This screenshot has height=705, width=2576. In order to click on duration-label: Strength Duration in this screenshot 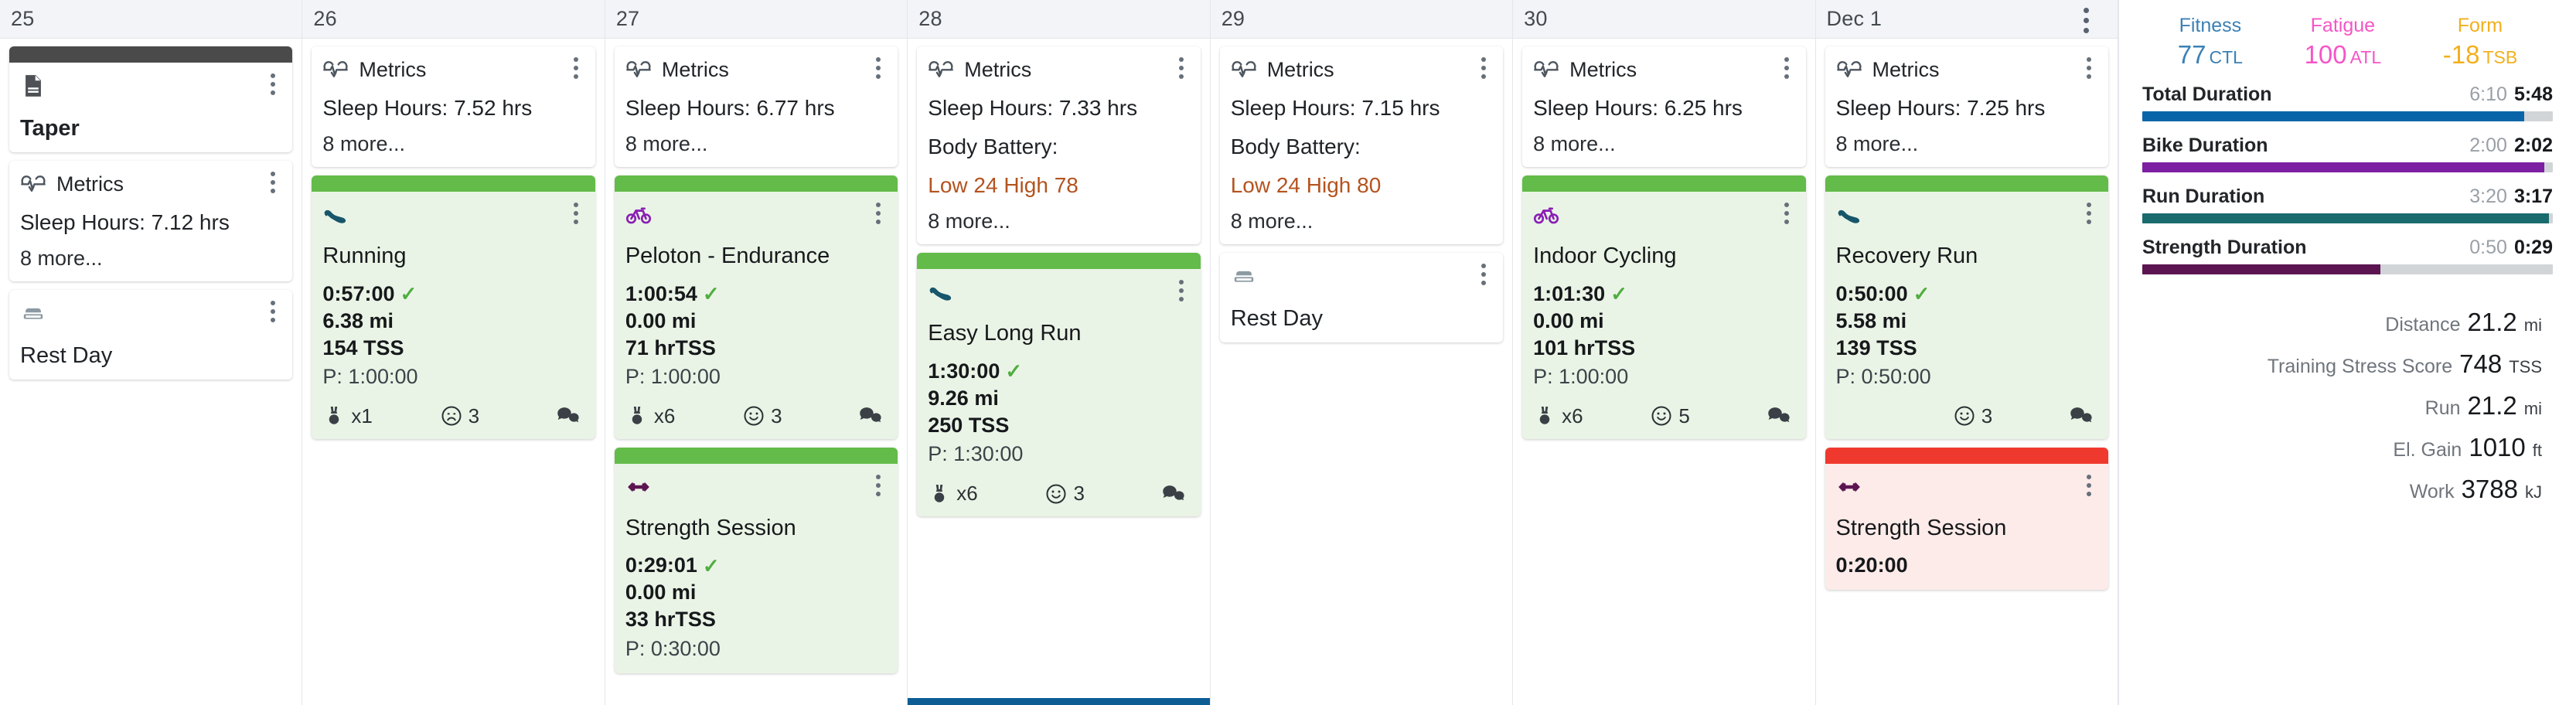, I will do `click(2224, 247)`.